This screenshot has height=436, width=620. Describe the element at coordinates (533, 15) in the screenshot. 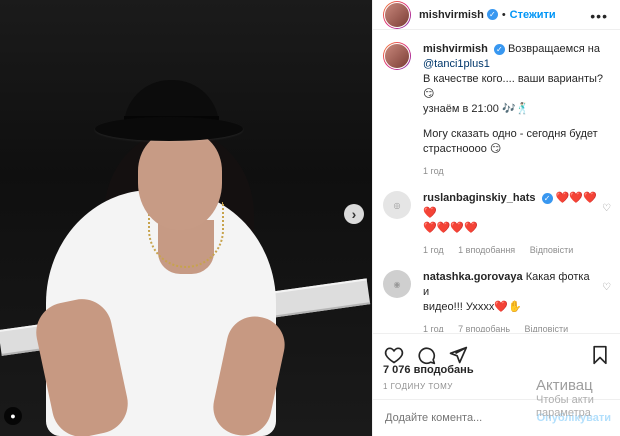

I see `follow-button: Стежити` at that location.